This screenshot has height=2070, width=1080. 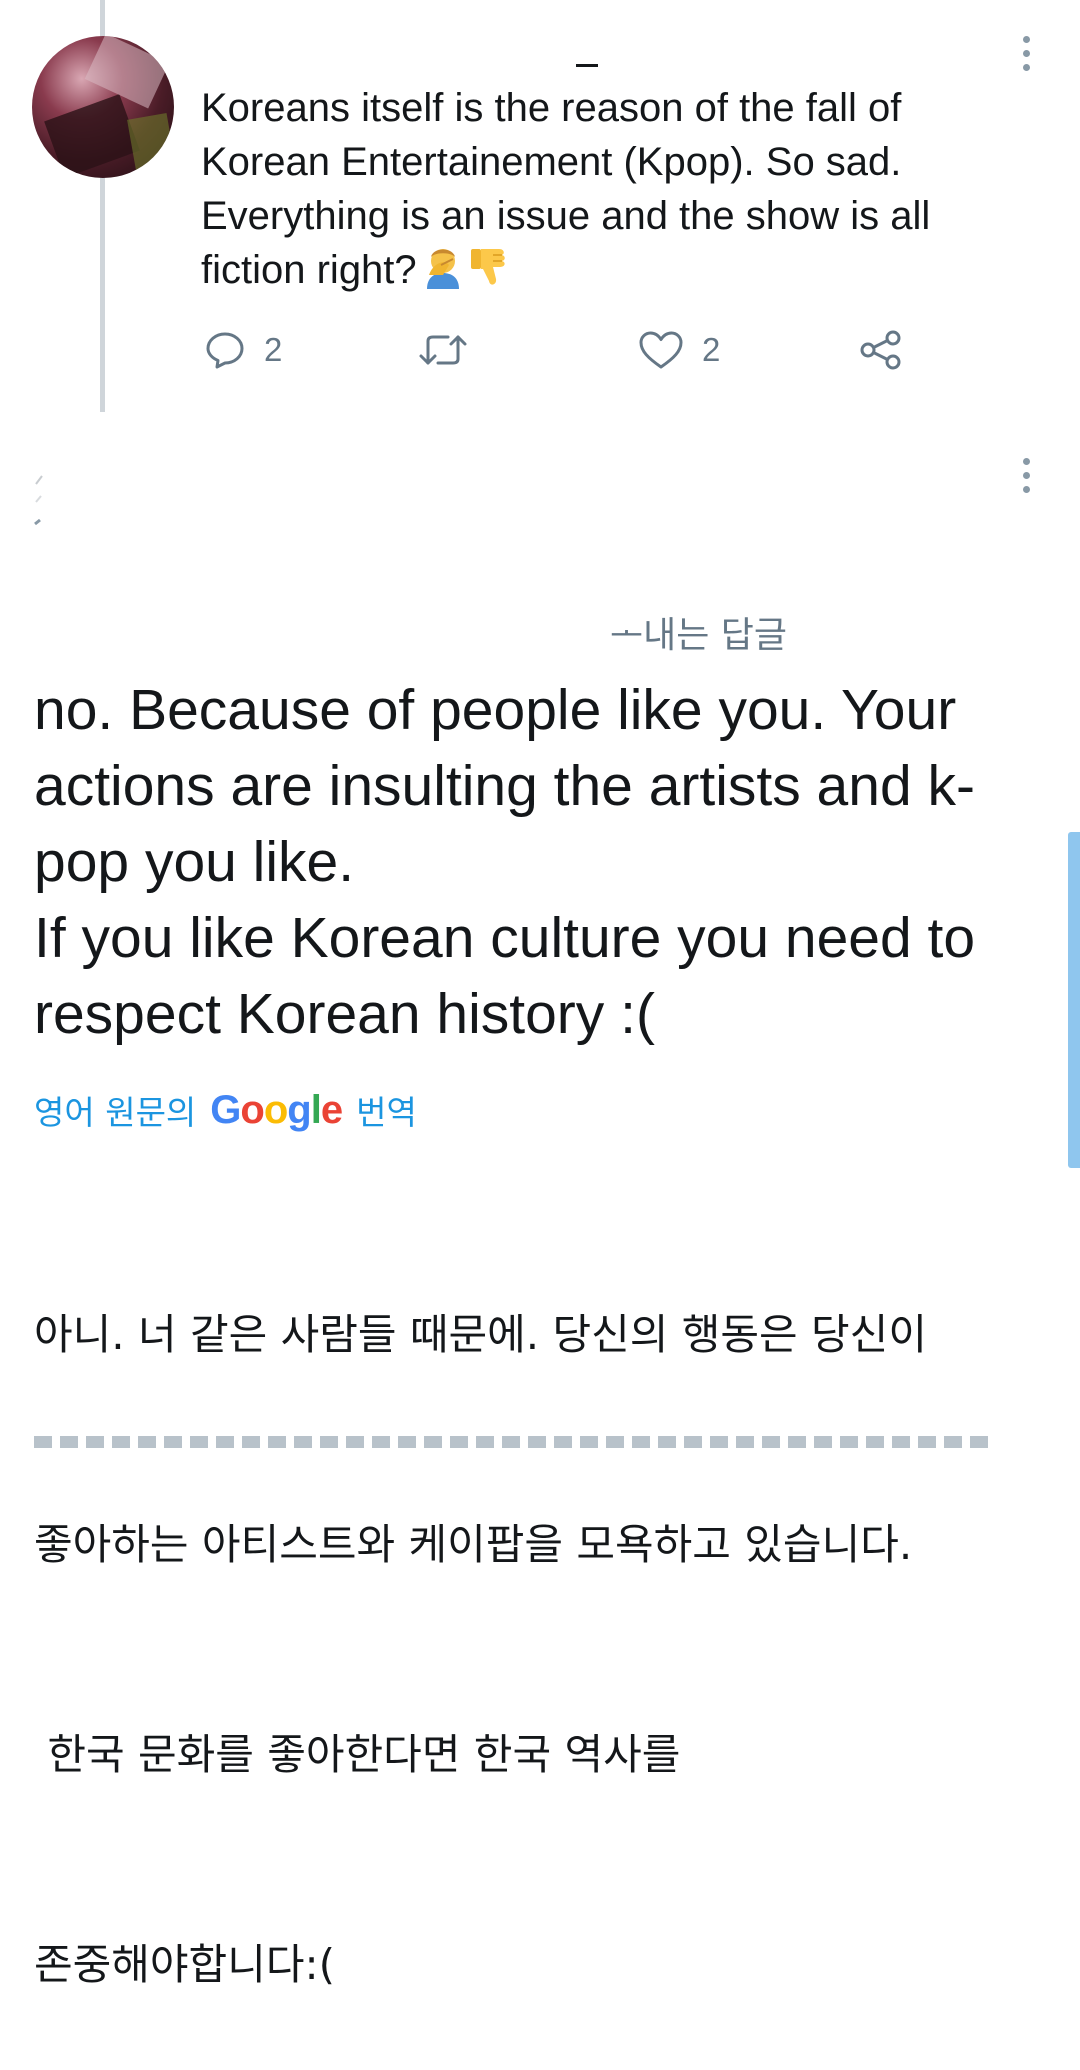 What do you see at coordinates (587, 65) in the screenshot?
I see `author-name-remnant` at bounding box center [587, 65].